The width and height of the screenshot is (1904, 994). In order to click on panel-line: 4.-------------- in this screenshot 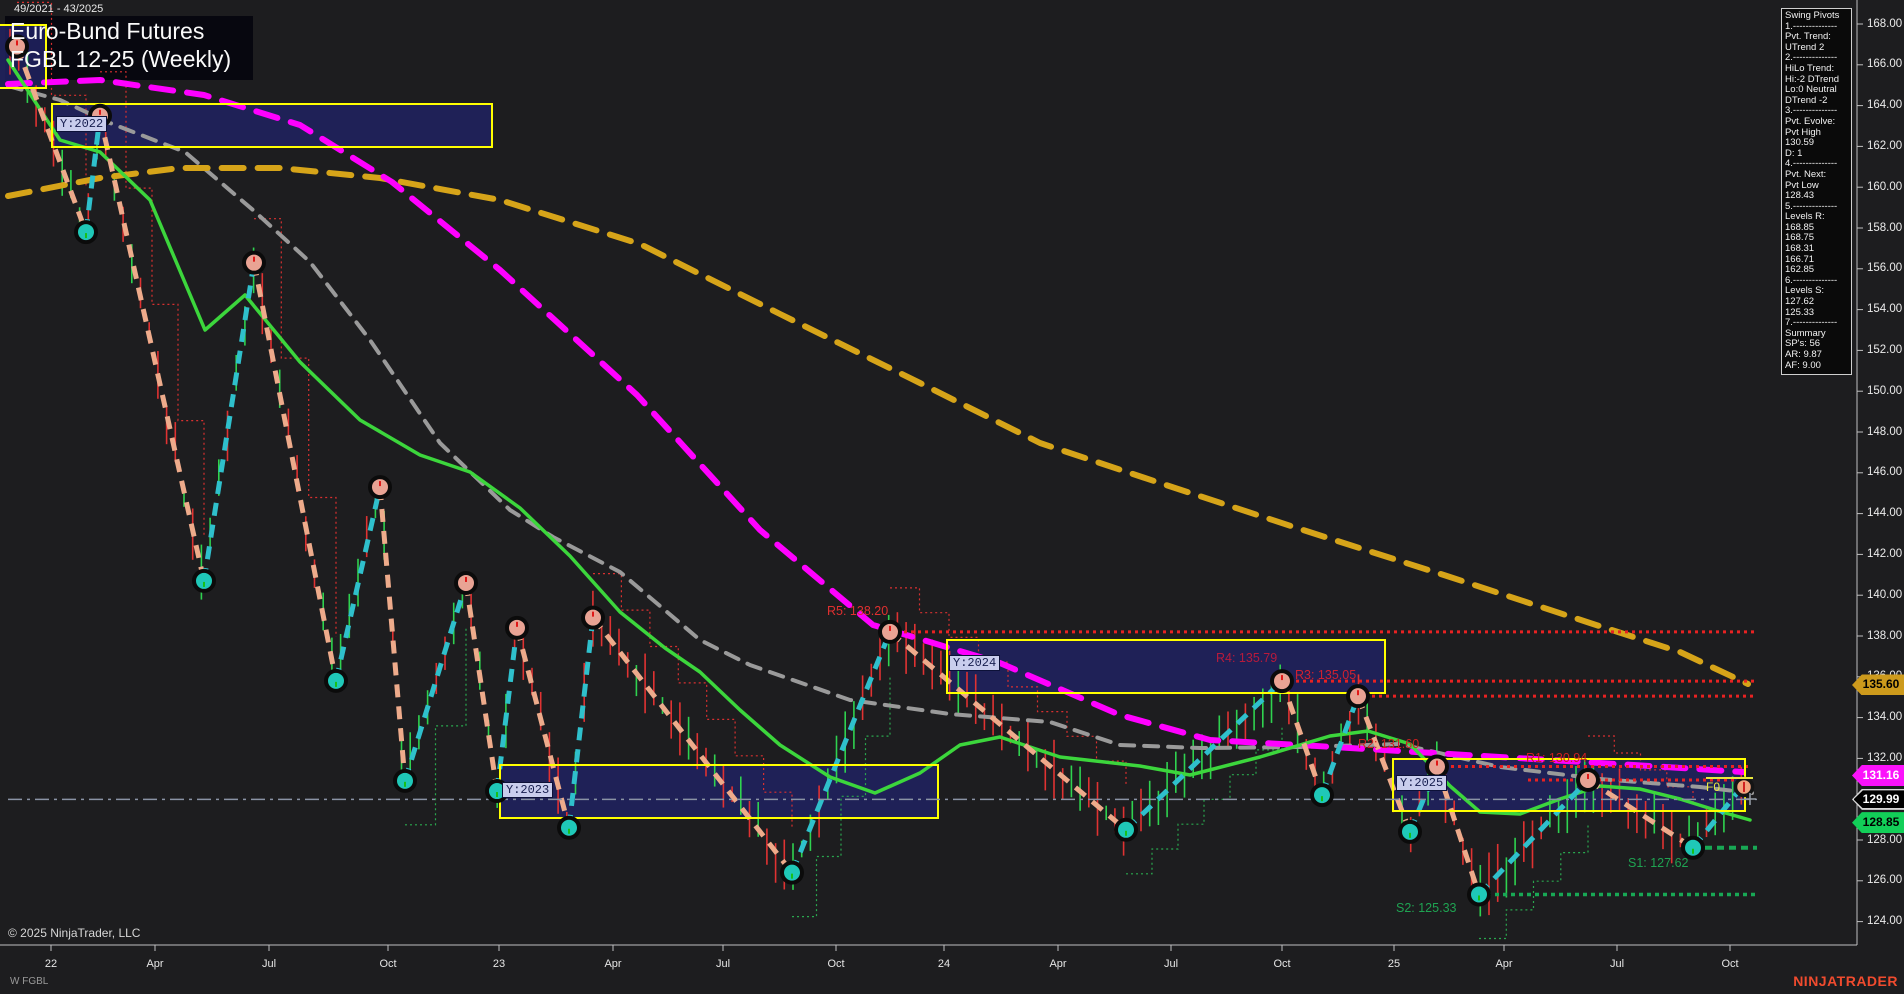, I will do `click(1811, 164)`.